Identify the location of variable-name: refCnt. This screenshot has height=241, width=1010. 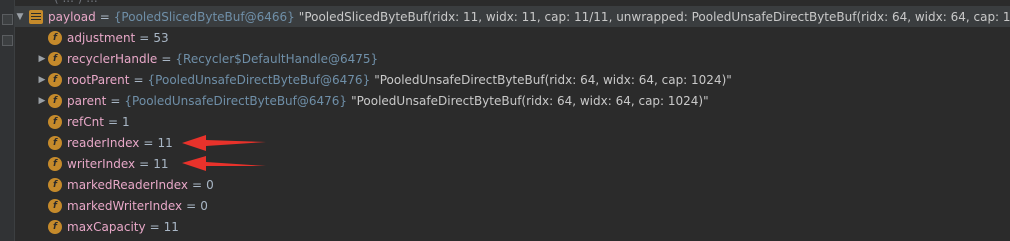
(85, 121).